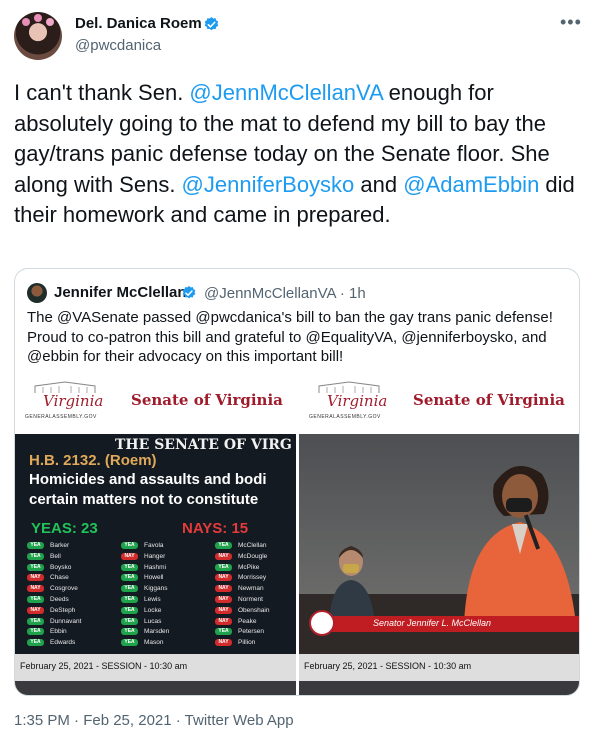 The width and height of the screenshot is (591, 742). What do you see at coordinates (154, 720) in the screenshot?
I see `tweet-timestamp: 1:35 PM · Feb 25, 2021 · Twitter Web App` at bounding box center [154, 720].